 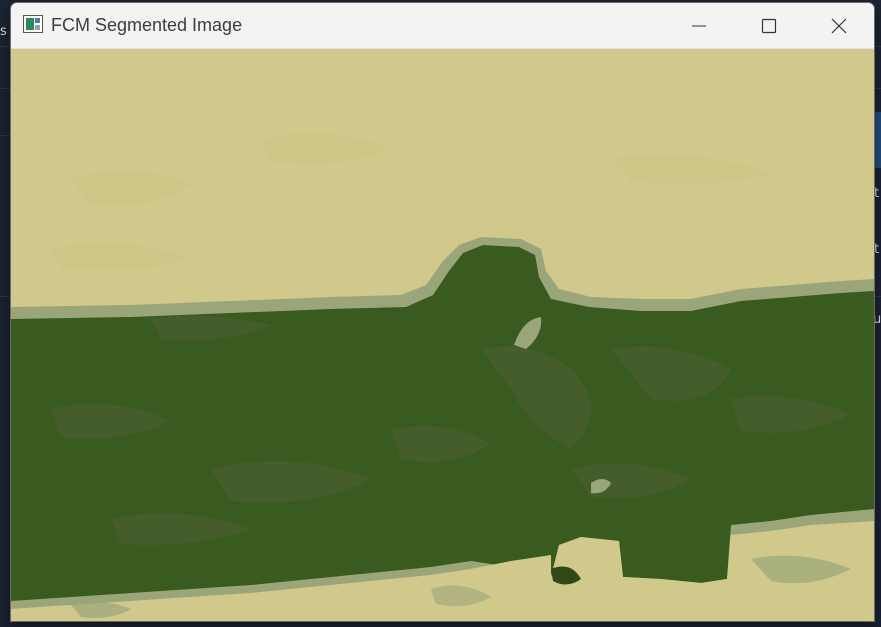 I want to click on window-title: FCM Segmented Image, so click(x=147, y=25).